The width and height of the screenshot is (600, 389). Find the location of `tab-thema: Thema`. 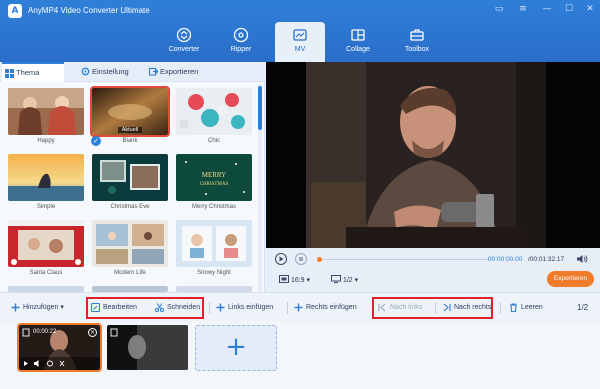

tab-thema: Thema is located at coordinates (33, 72).